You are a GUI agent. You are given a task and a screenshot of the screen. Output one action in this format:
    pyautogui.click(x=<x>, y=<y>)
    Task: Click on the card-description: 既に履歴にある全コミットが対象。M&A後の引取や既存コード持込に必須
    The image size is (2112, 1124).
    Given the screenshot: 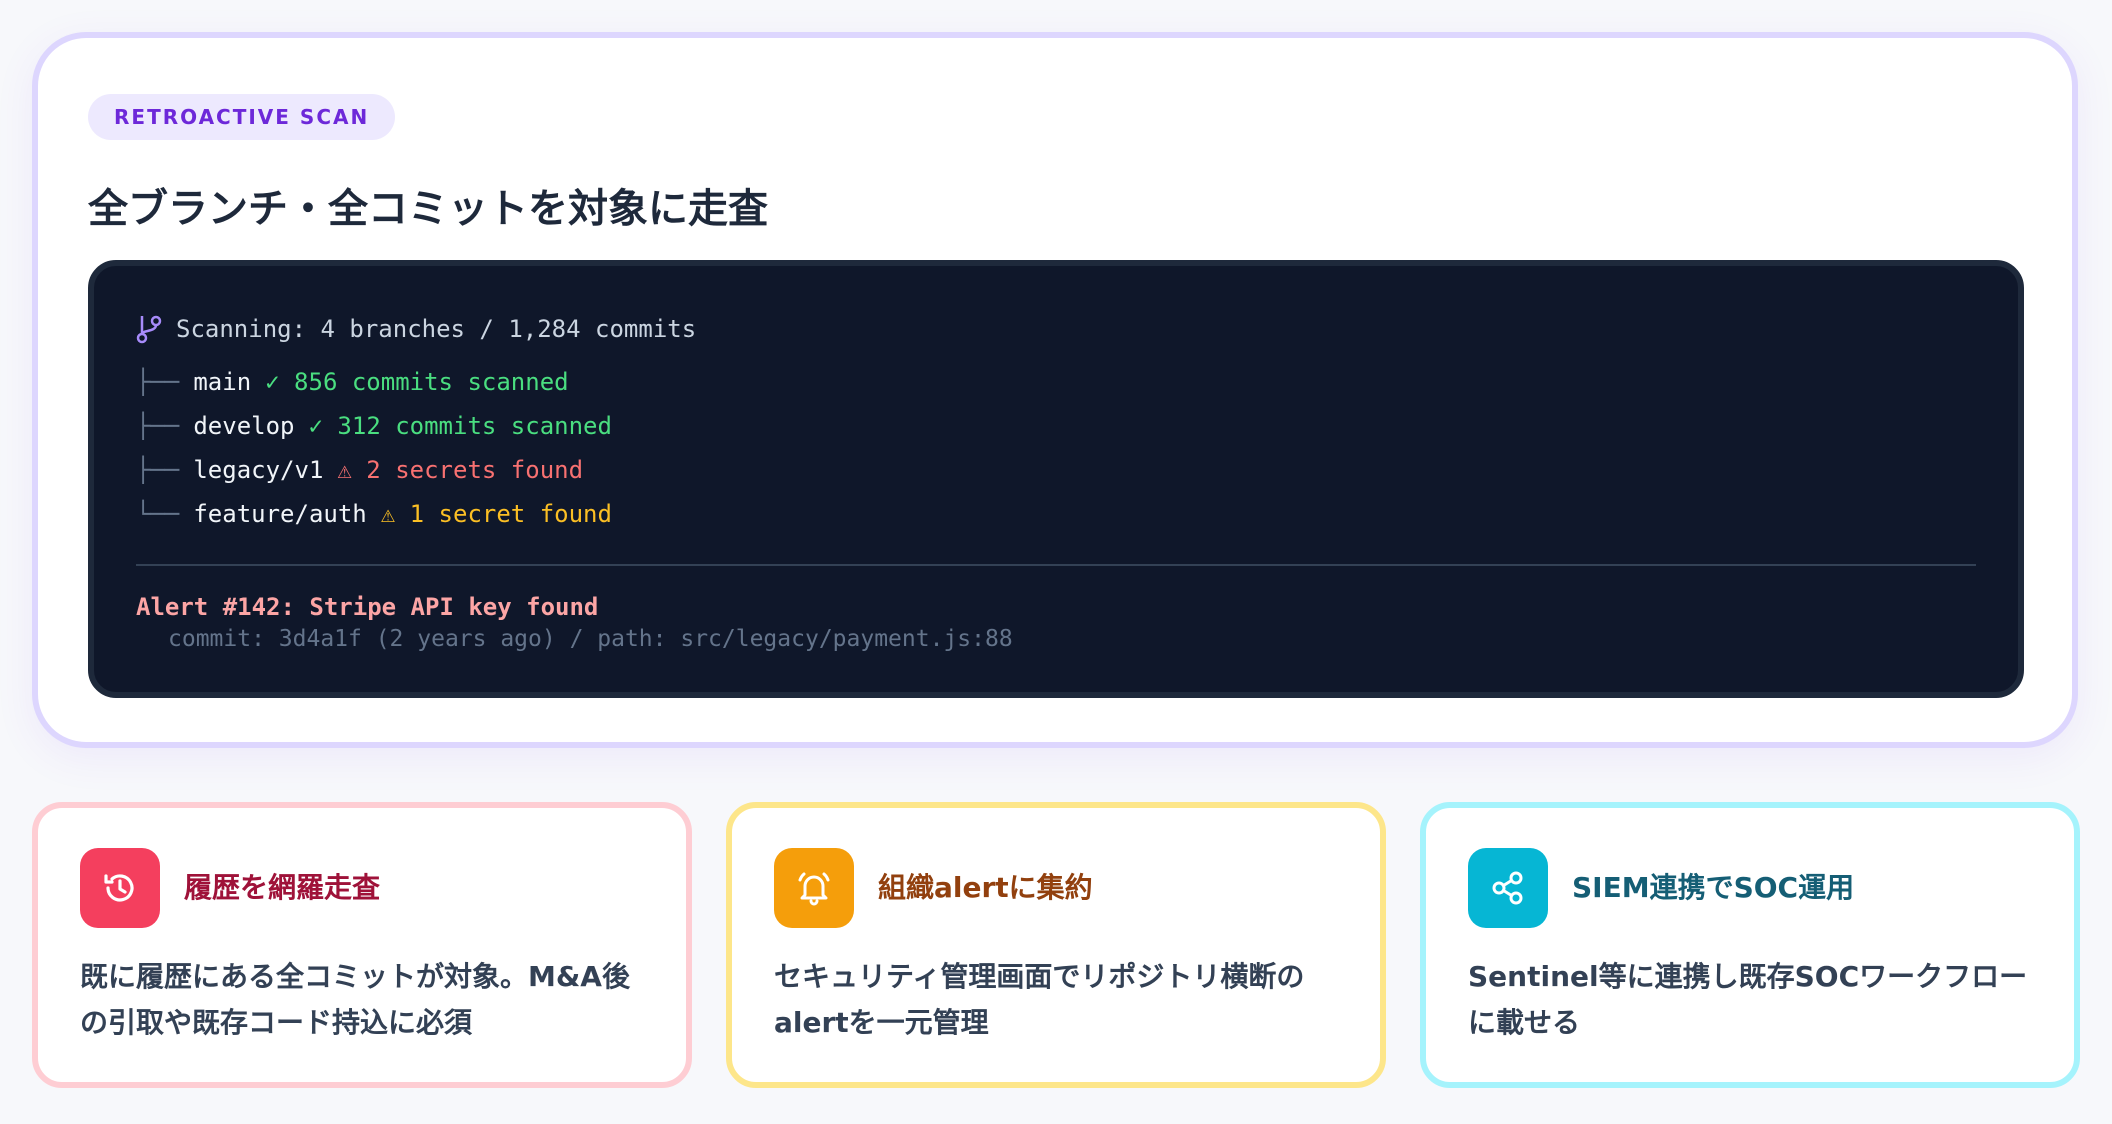 What is the action you would take?
    pyautogui.click(x=355, y=999)
    